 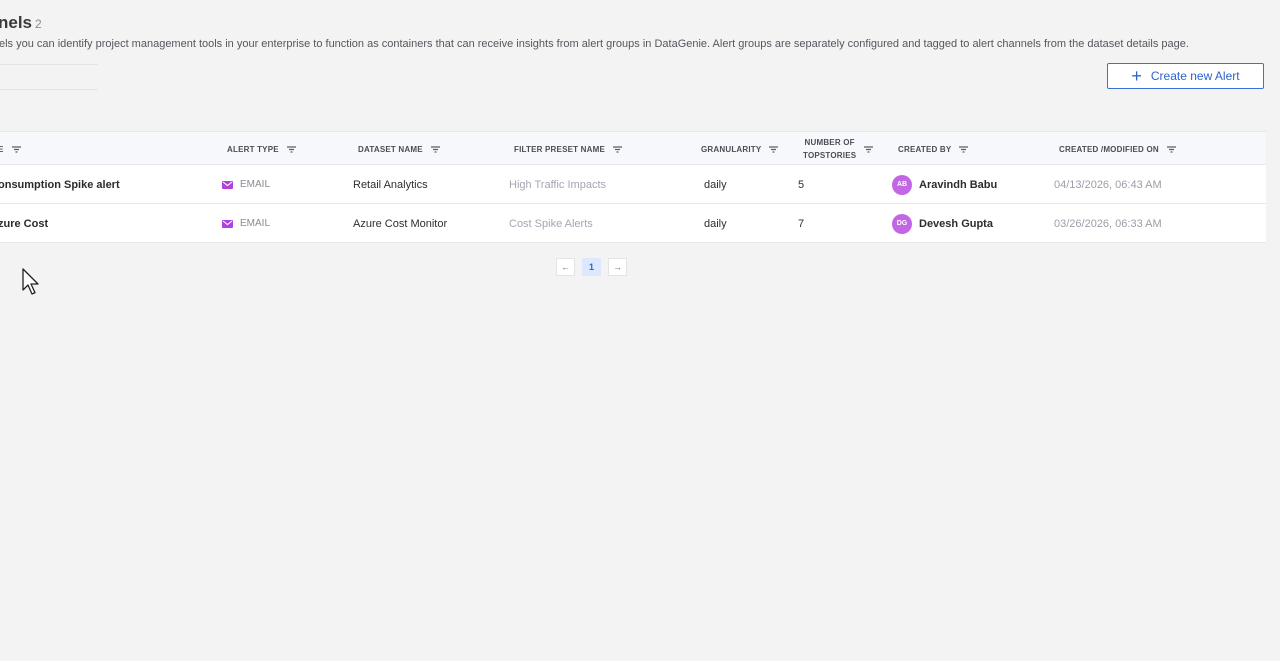 What do you see at coordinates (399, 149) in the screenshot?
I see `column-dataset-name: DATASET NAME` at bounding box center [399, 149].